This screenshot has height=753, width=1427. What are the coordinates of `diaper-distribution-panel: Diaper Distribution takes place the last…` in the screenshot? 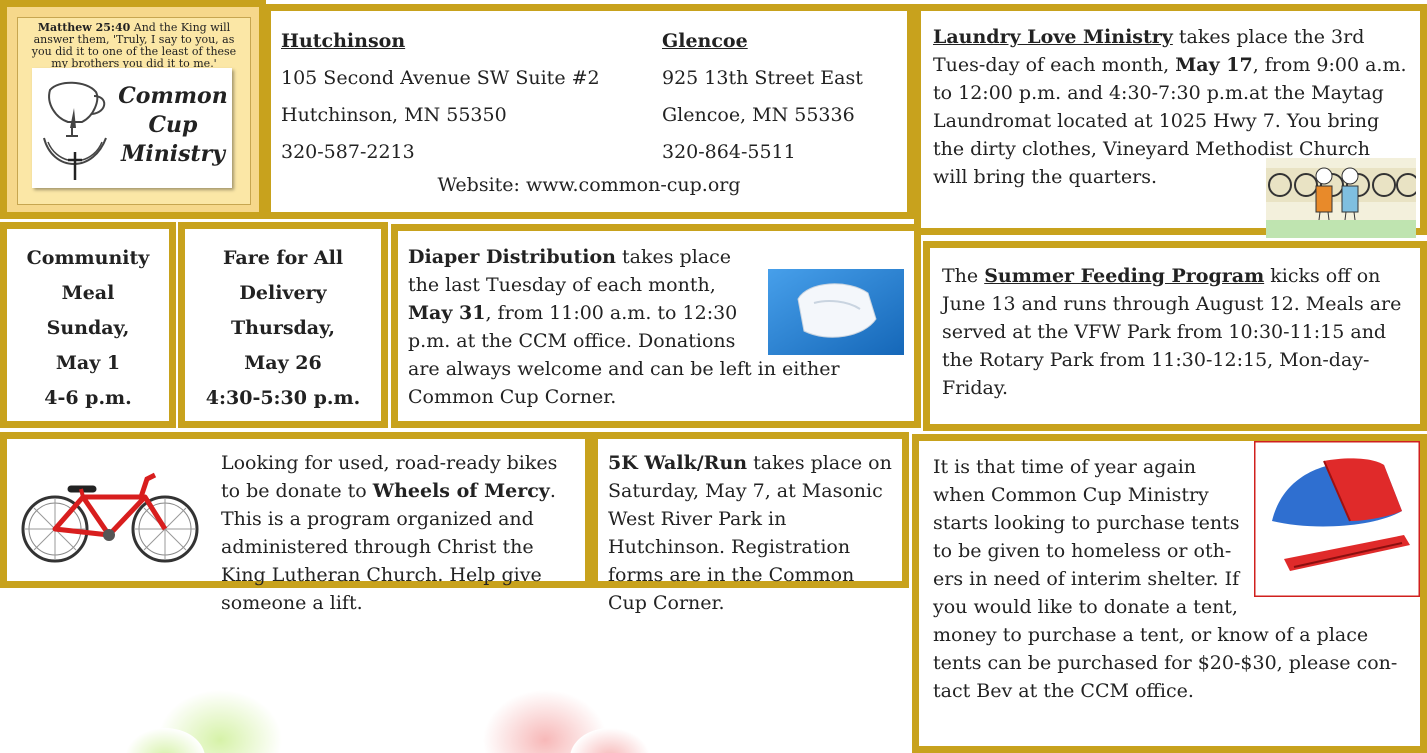 It's located at (656, 326).